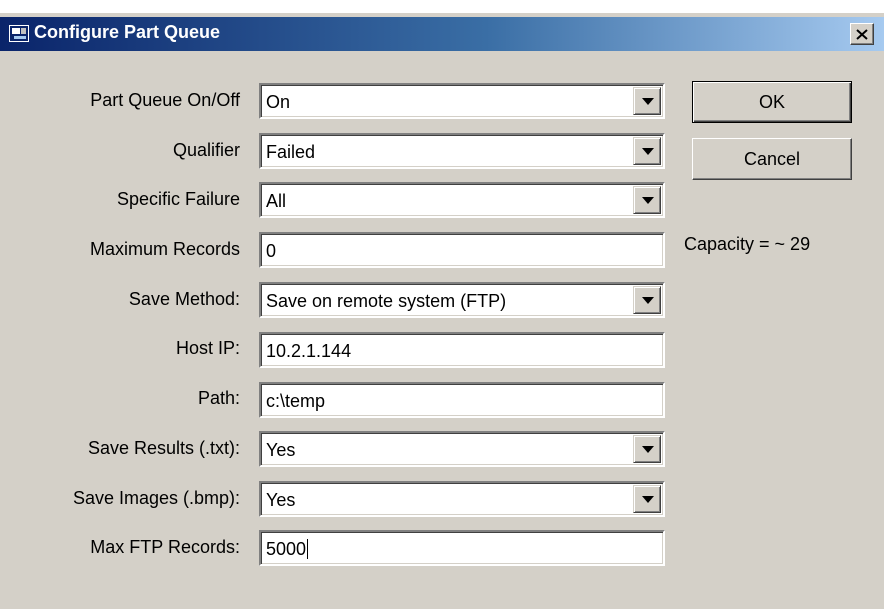  I want to click on max-ftp-records-value: 5000, so click(287, 549).